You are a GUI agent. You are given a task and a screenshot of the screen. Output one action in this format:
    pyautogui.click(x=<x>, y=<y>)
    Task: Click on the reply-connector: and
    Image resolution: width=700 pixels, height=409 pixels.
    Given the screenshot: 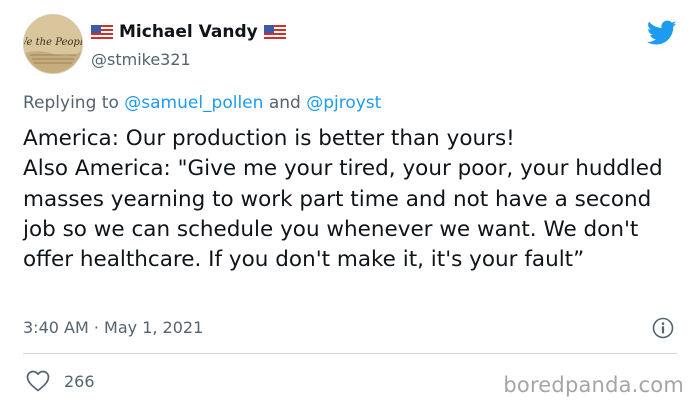 What is the action you would take?
    pyautogui.click(x=285, y=103)
    